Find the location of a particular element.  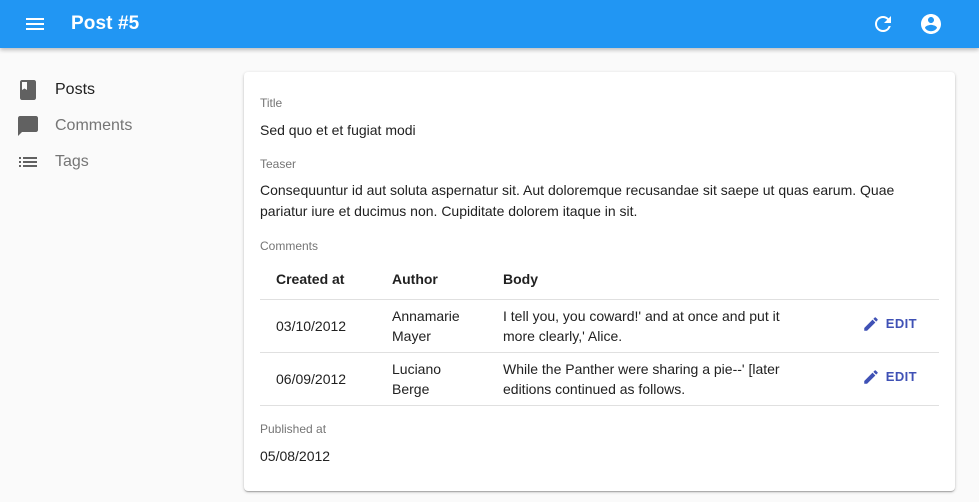

page-title: Post #5 is located at coordinates (105, 23).